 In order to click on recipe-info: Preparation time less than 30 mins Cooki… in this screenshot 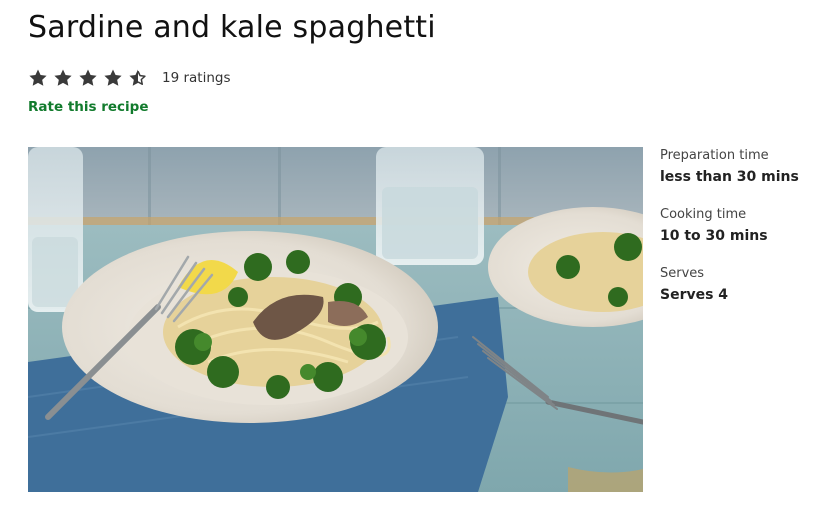, I will do `click(745, 235)`.